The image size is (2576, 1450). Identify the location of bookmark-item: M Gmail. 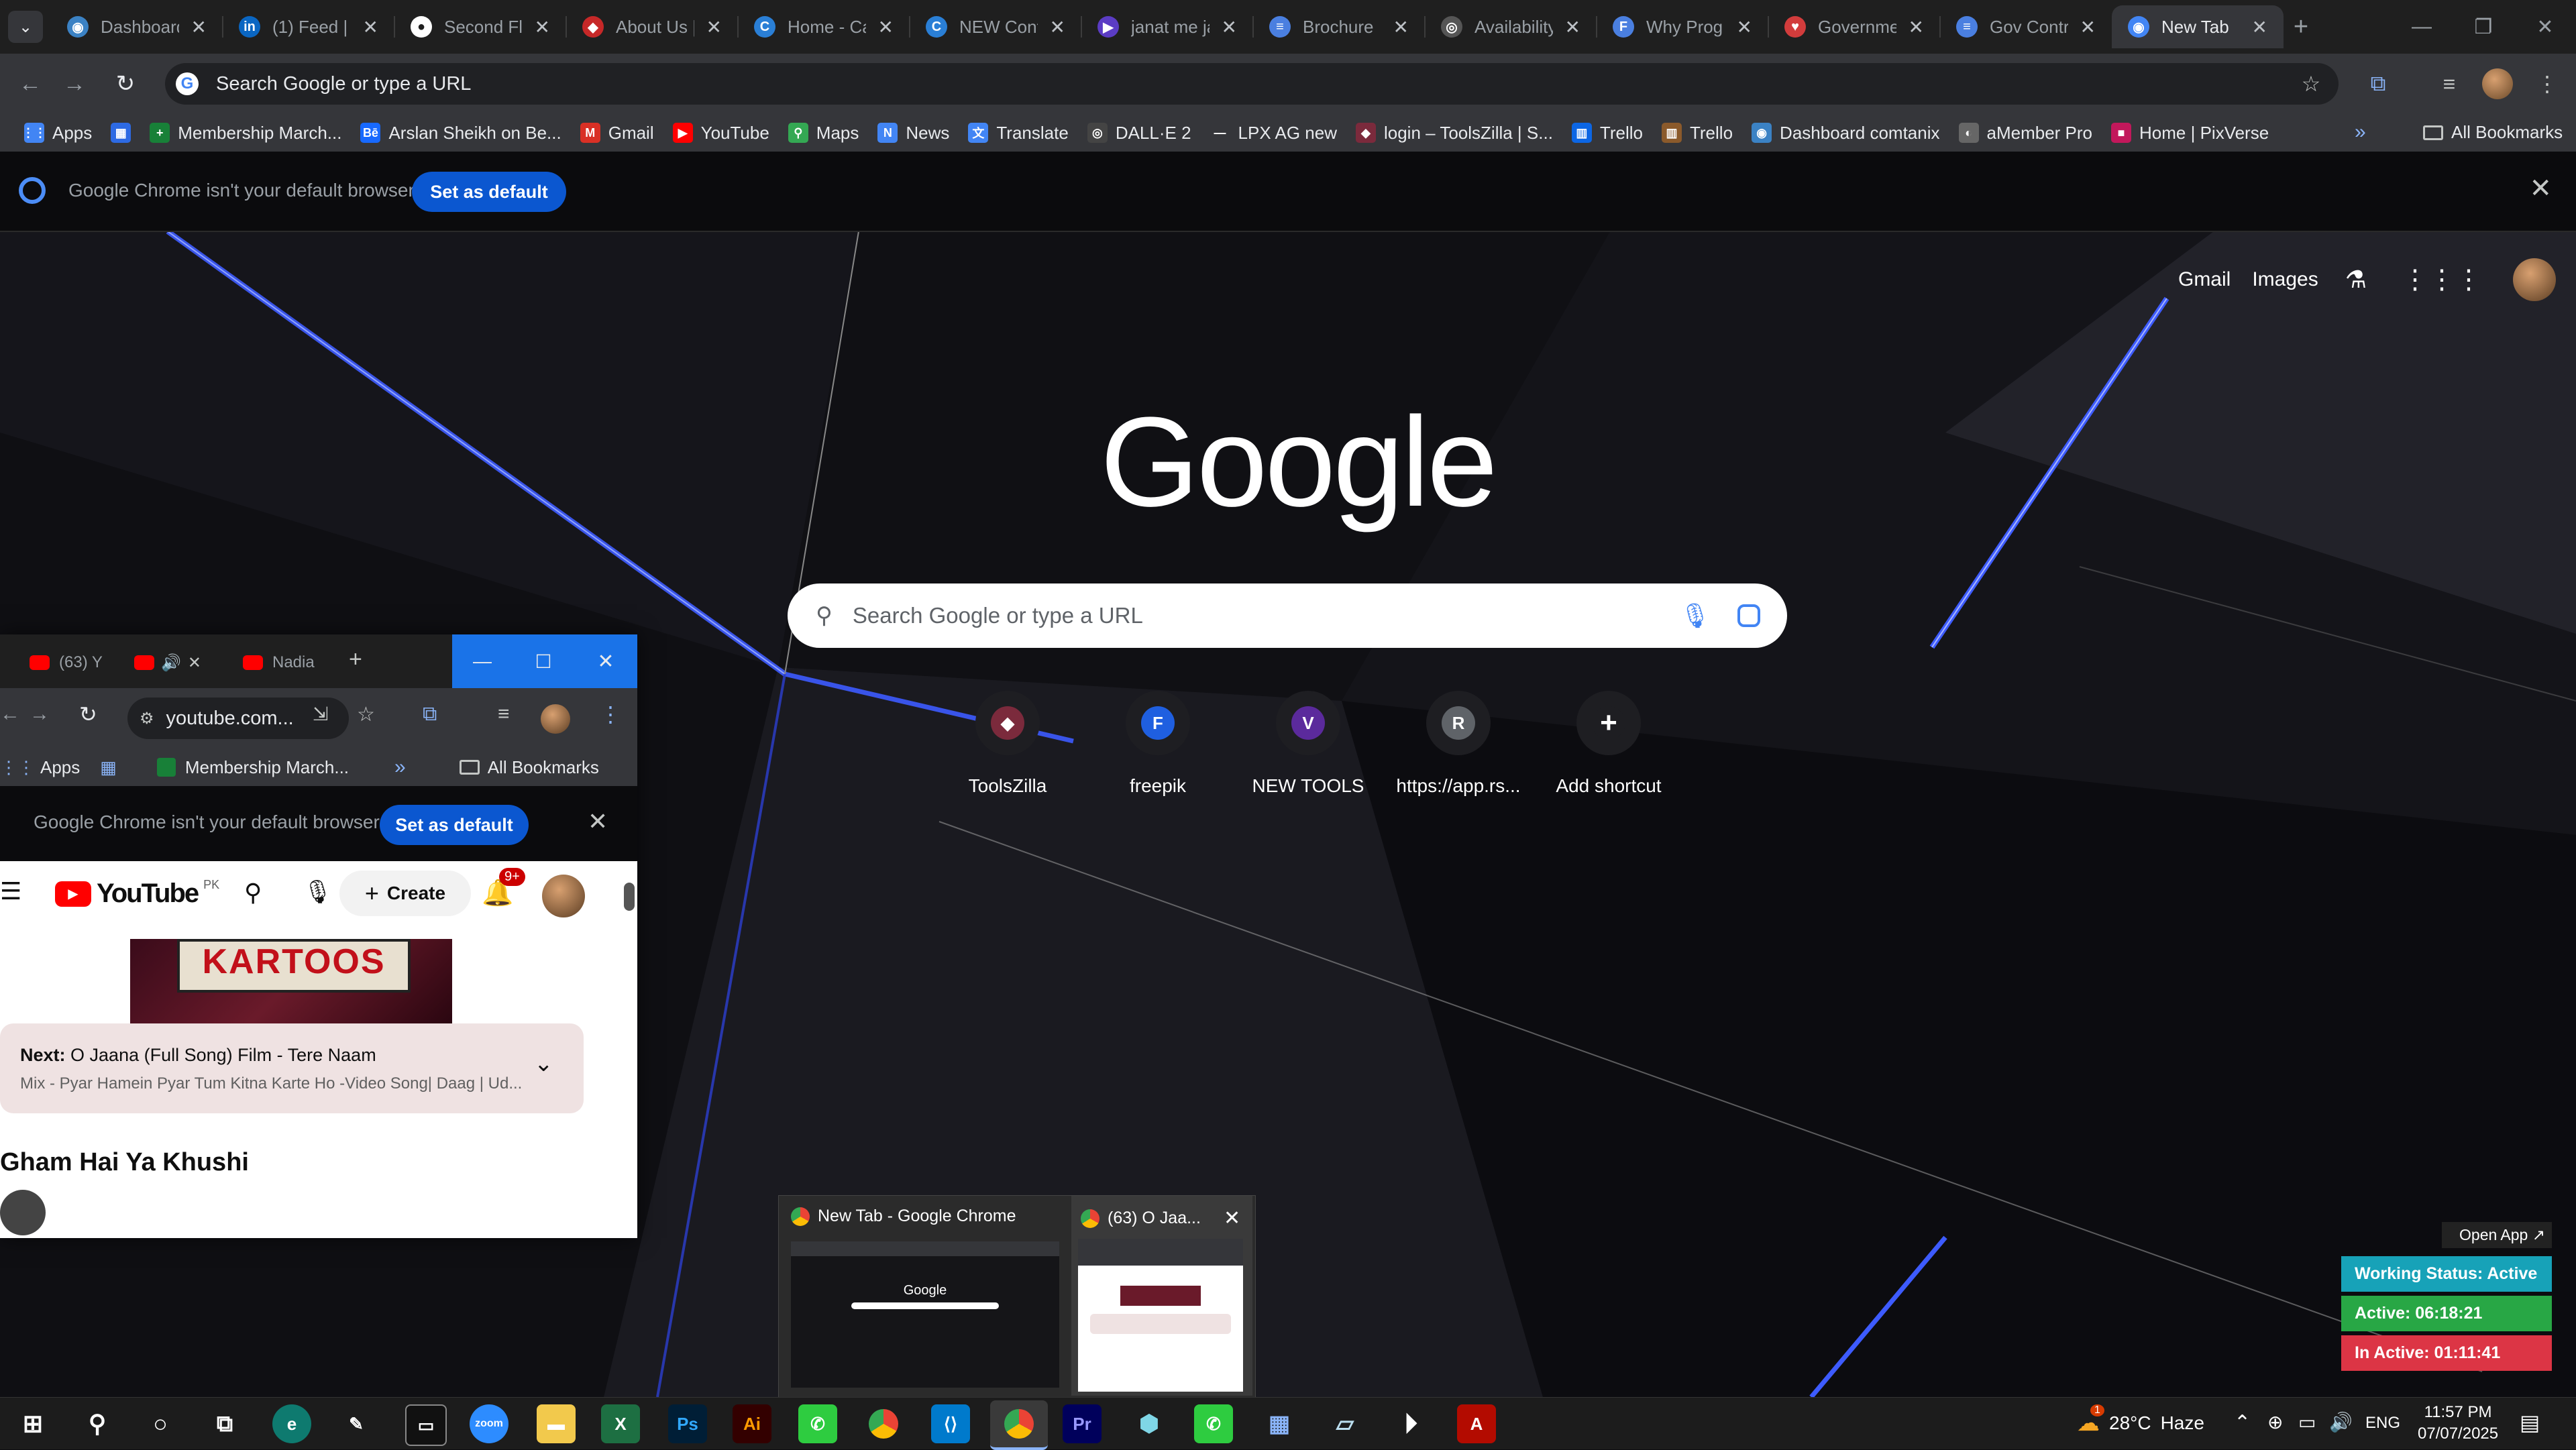
(617, 133).